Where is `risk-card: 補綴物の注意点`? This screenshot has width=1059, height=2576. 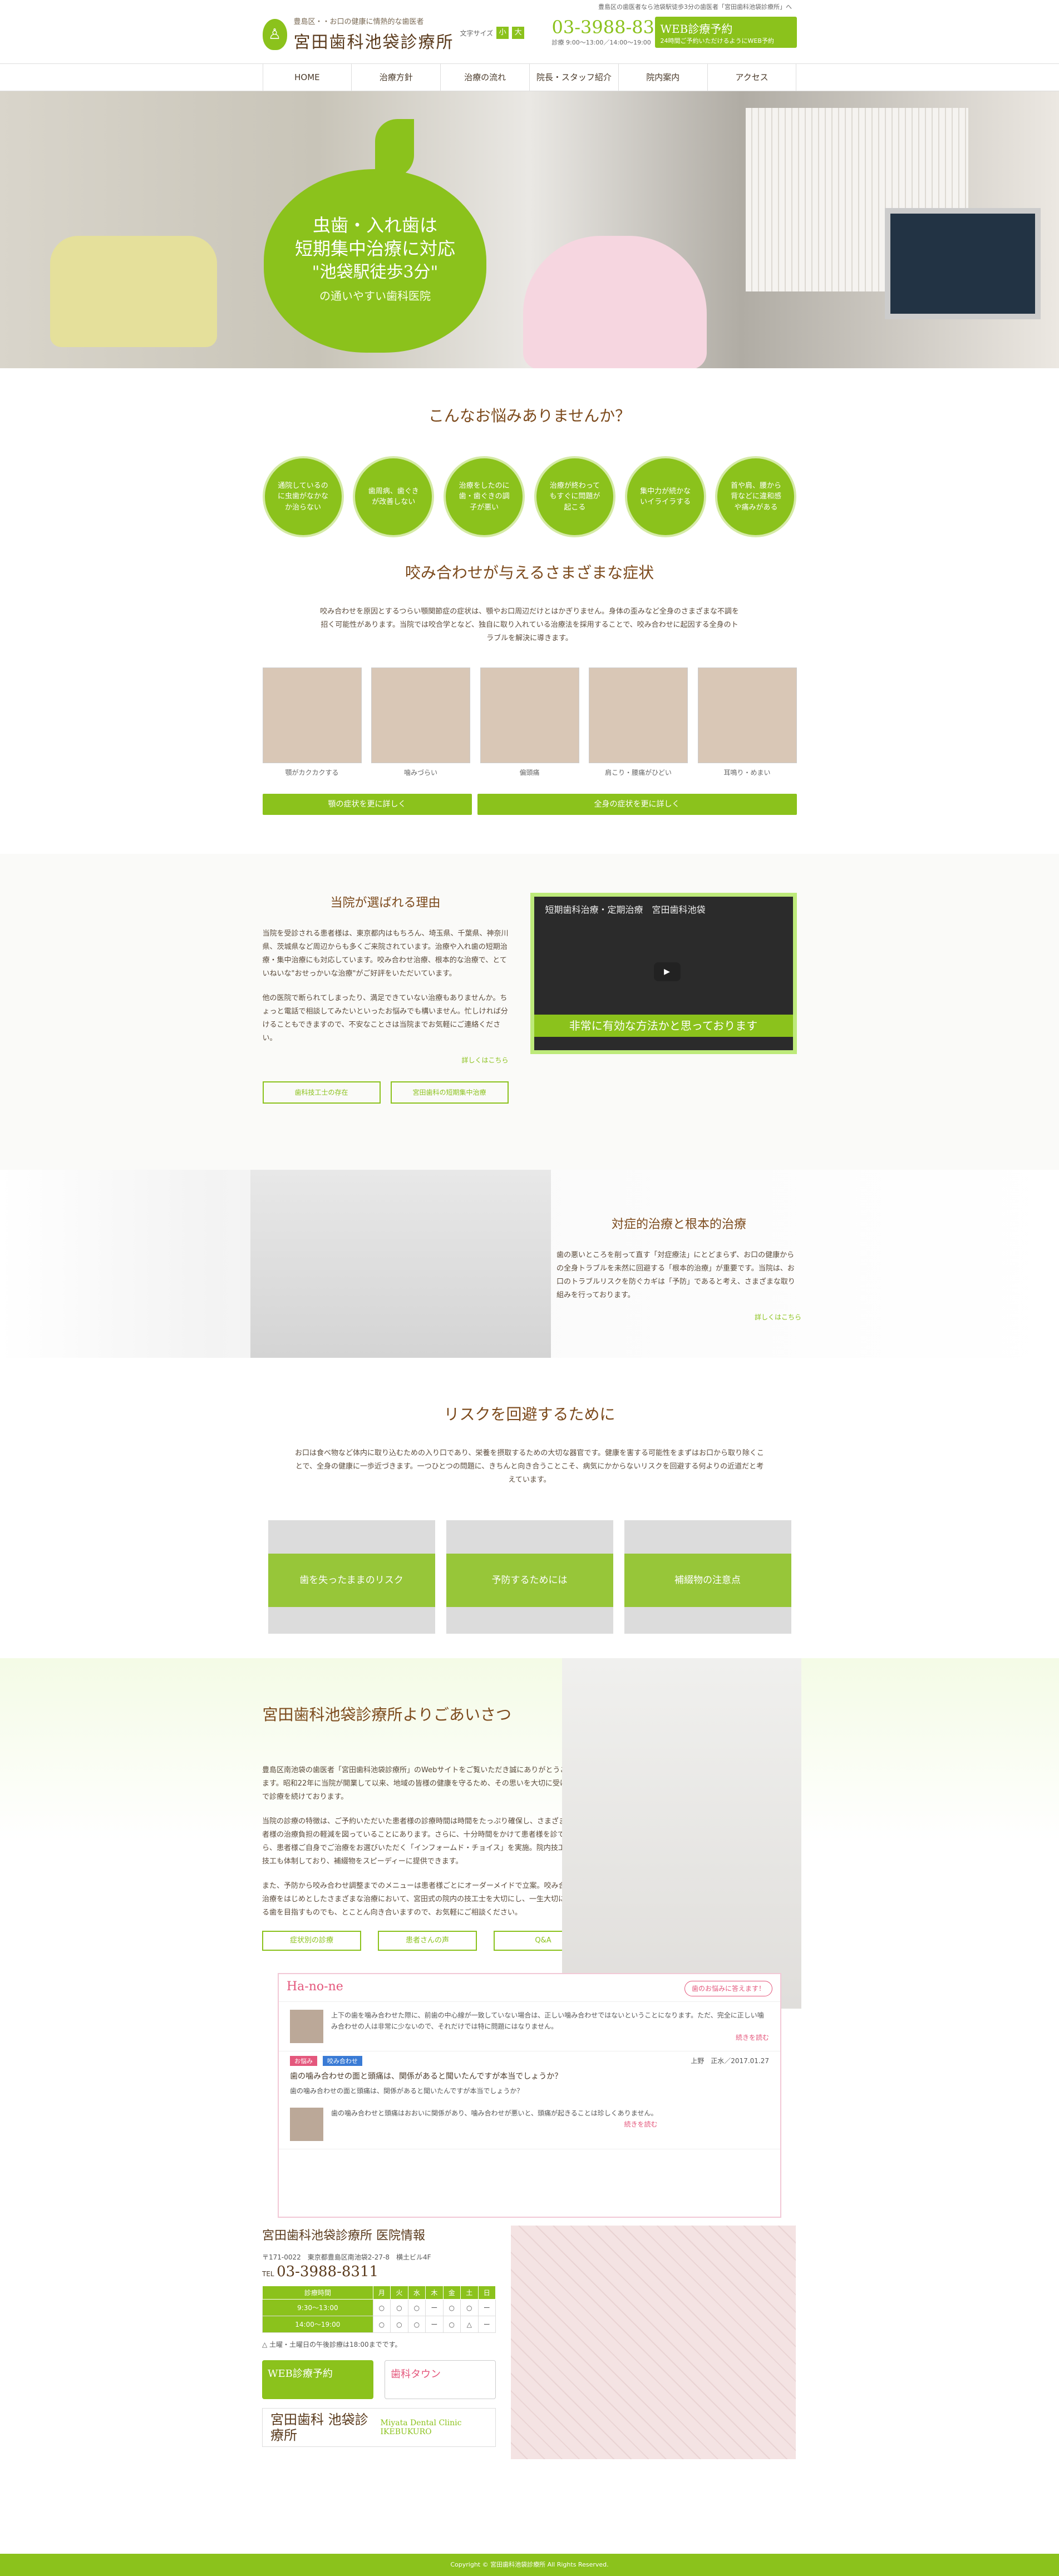 risk-card: 補綴物の注意点 is located at coordinates (707, 1577).